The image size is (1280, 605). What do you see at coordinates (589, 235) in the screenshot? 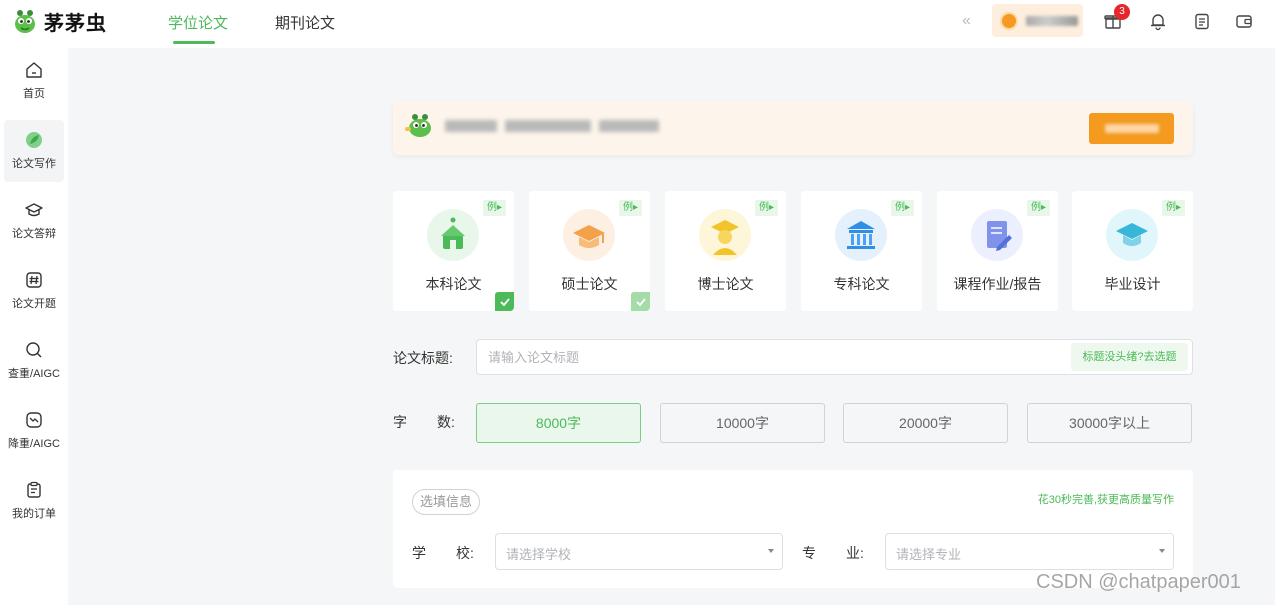
I see `master-cap-icon` at bounding box center [589, 235].